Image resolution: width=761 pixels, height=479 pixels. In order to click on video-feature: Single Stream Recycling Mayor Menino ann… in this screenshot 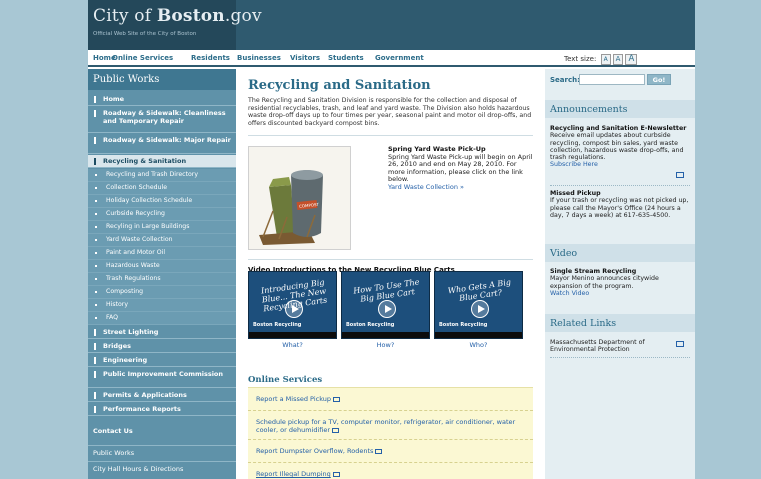, I will do `click(620, 282)`.